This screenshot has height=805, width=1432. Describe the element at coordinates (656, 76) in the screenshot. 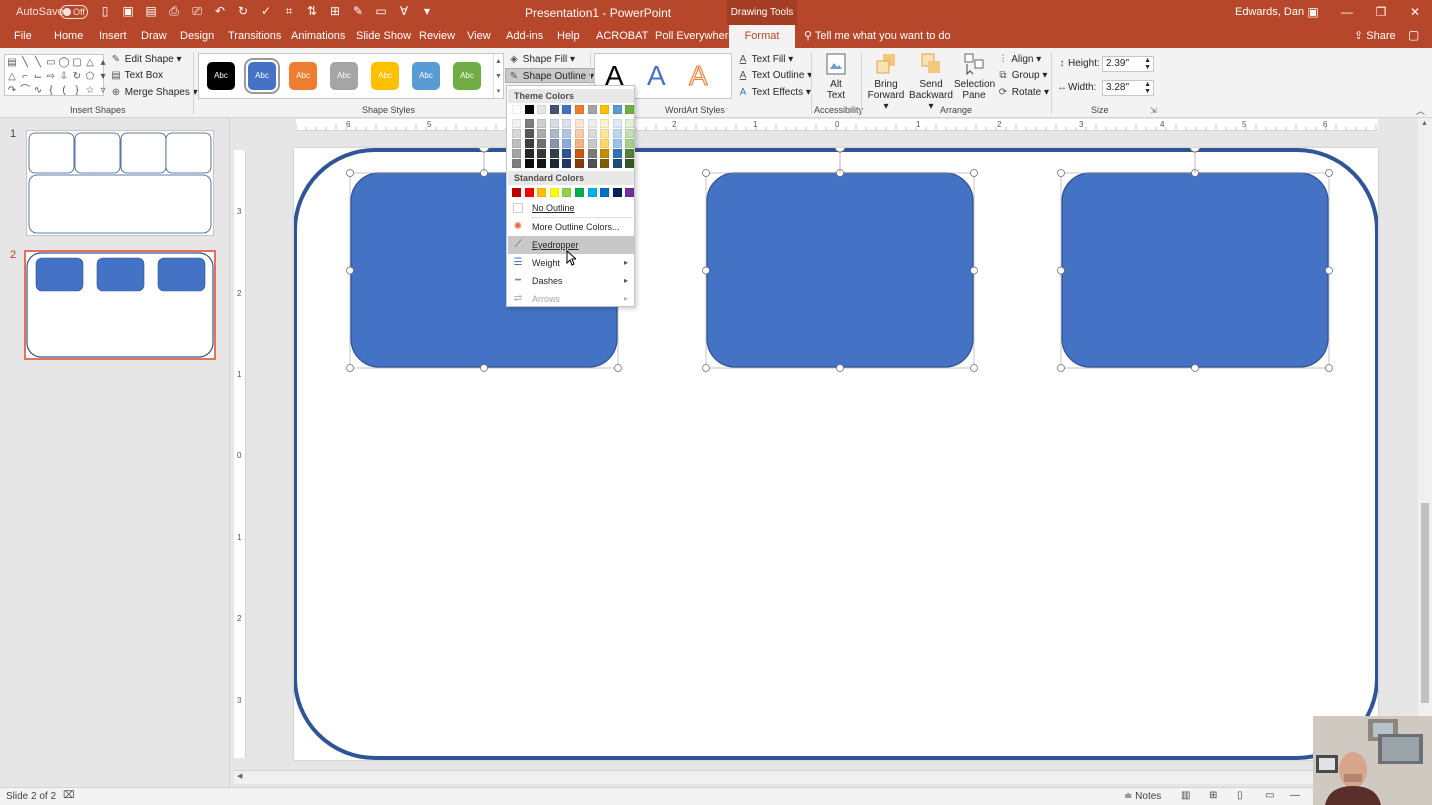

I see `wordart-style-blue: A` at that location.